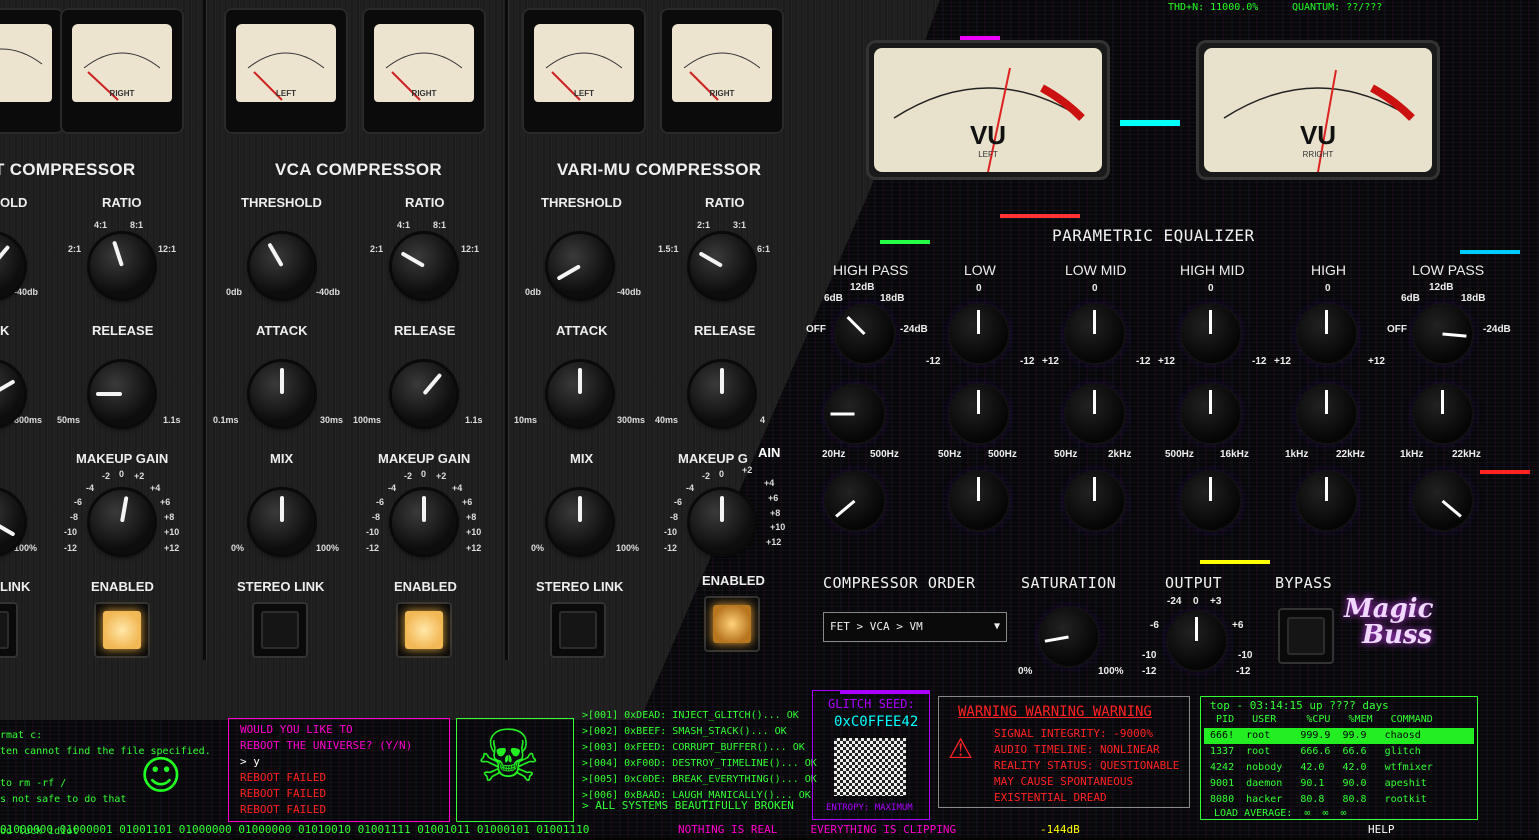 Image resolution: width=1539 pixels, height=840 pixels. Describe the element at coordinates (580, 522) in the screenshot. I see `varimu-mix-knob` at that location.